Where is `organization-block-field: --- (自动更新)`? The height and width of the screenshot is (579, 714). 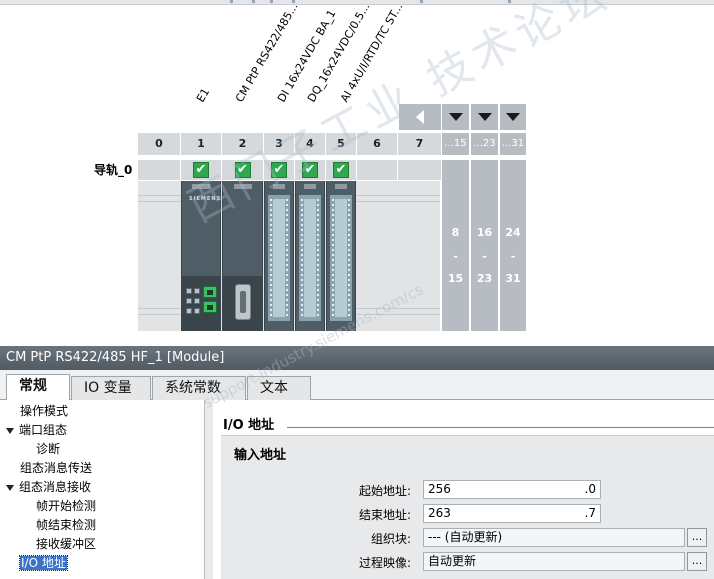 organization-block-field: --- (自动更新) is located at coordinates (554, 537).